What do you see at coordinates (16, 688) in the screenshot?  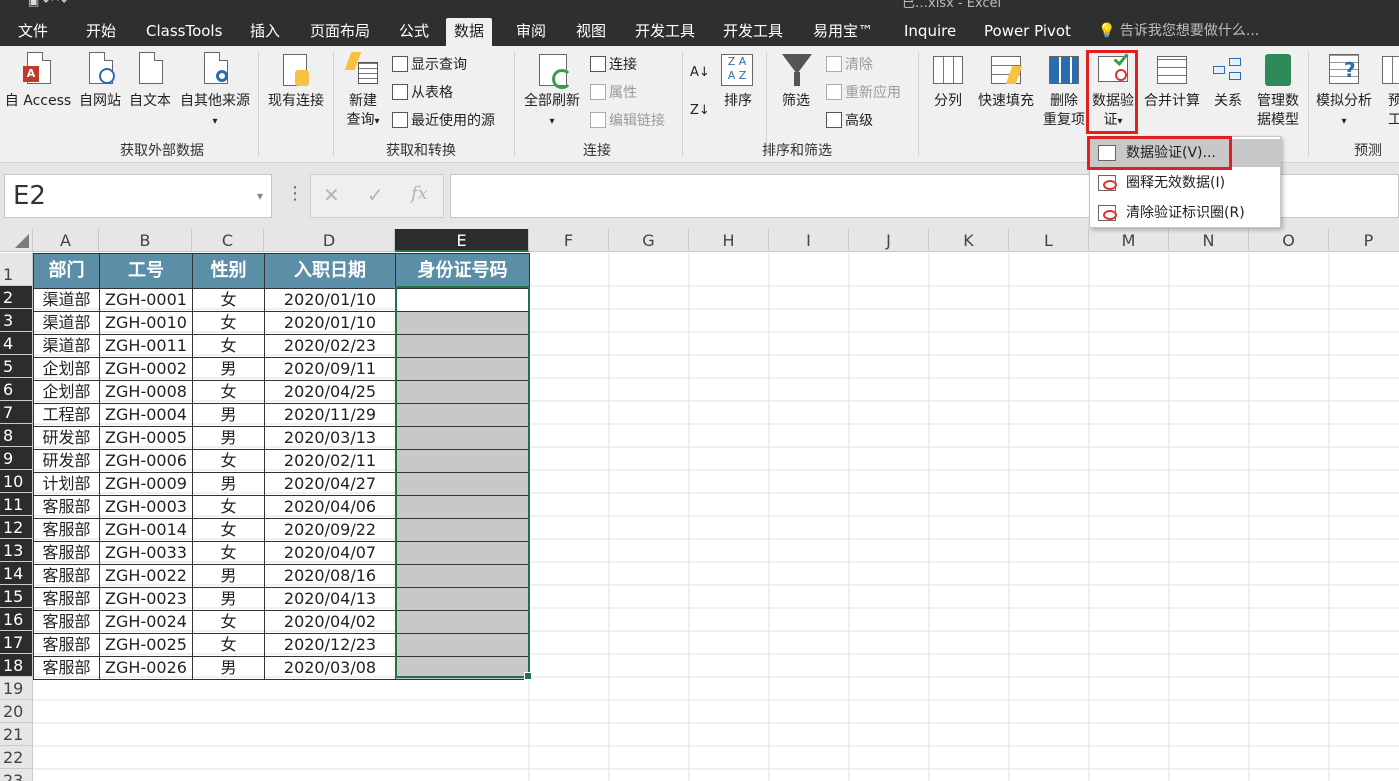 I see `row-header-19: 19` at bounding box center [16, 688].